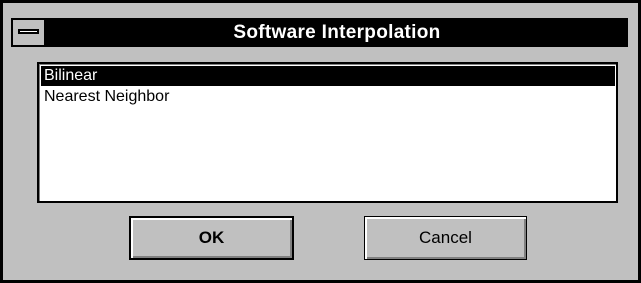 This screenshot has height=283, width=641. What do you see at coordinates (445, 238) in the screenshot?
I see `cancel-button: Cancel` at bounding box center [445, 238].